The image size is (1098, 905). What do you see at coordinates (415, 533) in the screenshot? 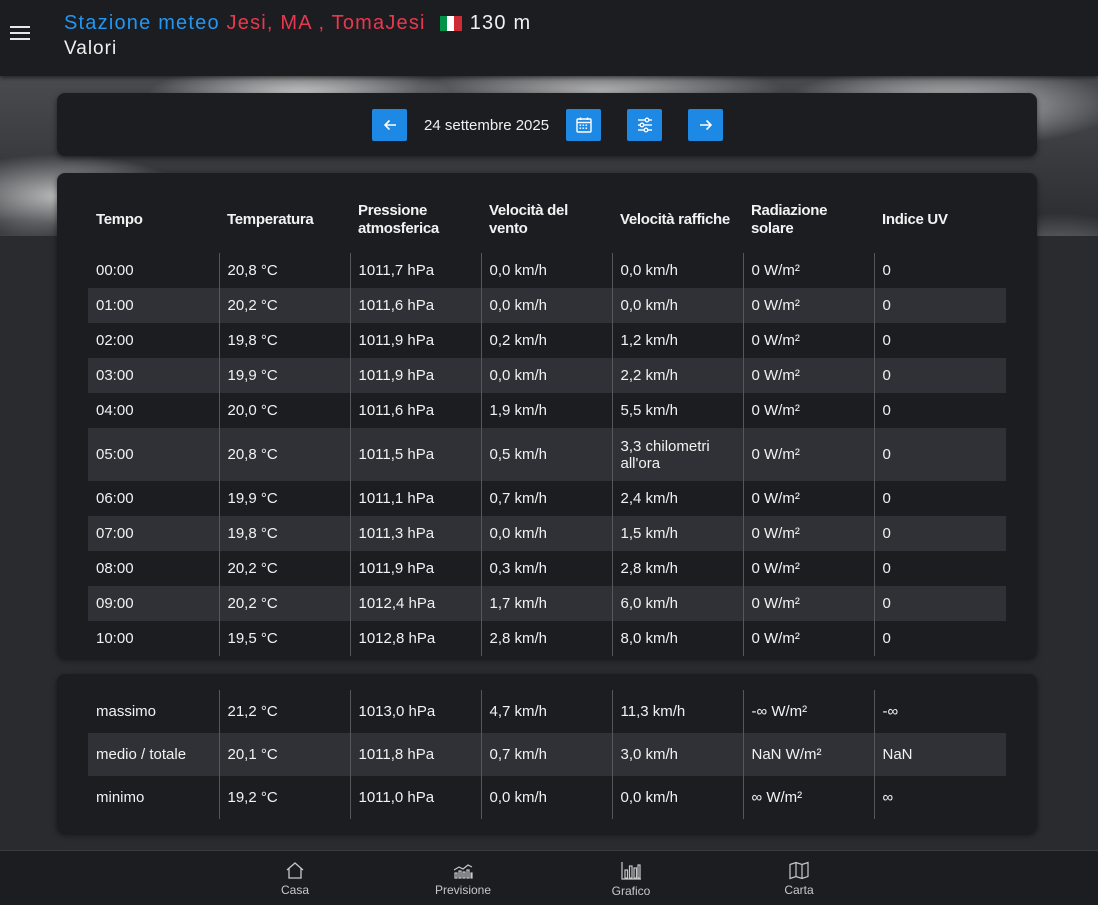
I see `table-cell: 1011,3 hPa` at bounding box center [415, 533].